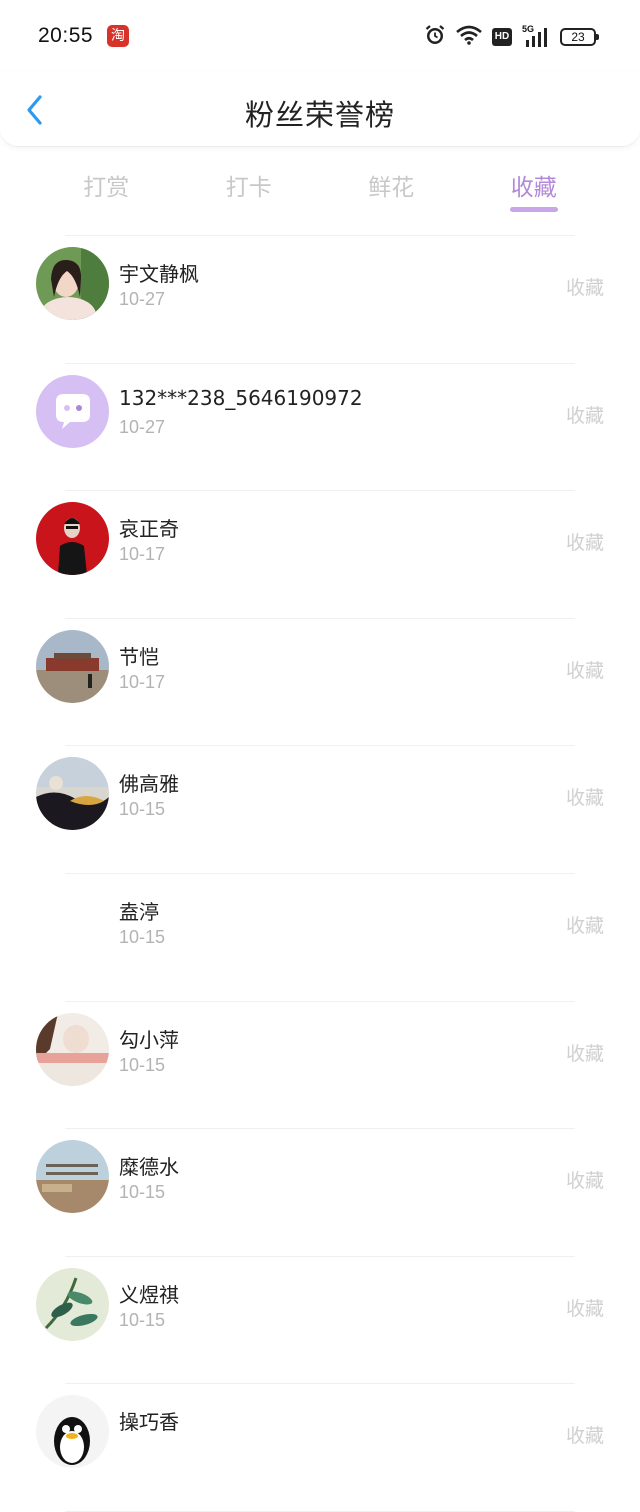 Image resolution: width=640 pixels, height=1512 pixels. What do you see at coordinates (579, 37) in the screenshot?
I see `battery-icon: 23` at bounding box center [579, 37].